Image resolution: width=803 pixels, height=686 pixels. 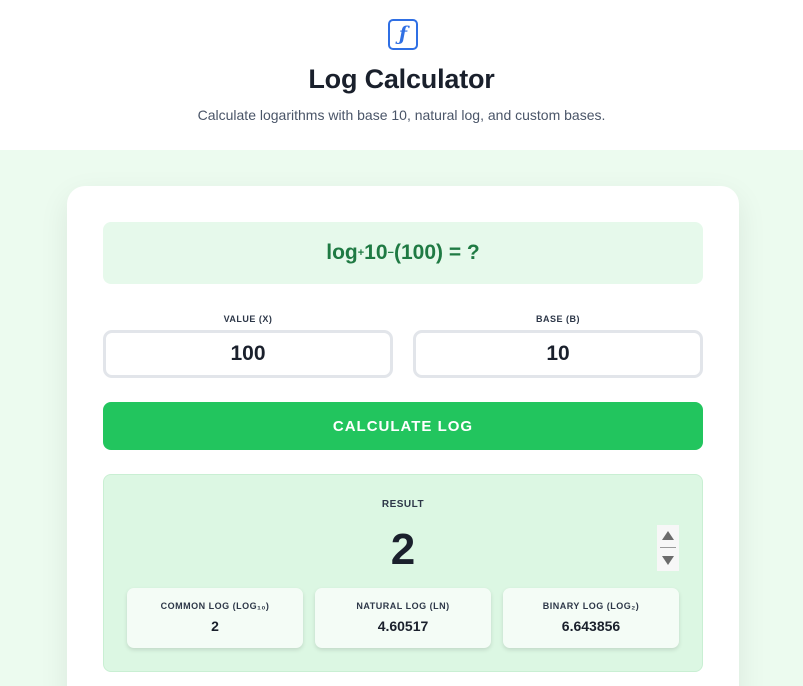 I want to click on common-log-label: COMMON LOG (LOG₁₀), so click(x=215, y=606).